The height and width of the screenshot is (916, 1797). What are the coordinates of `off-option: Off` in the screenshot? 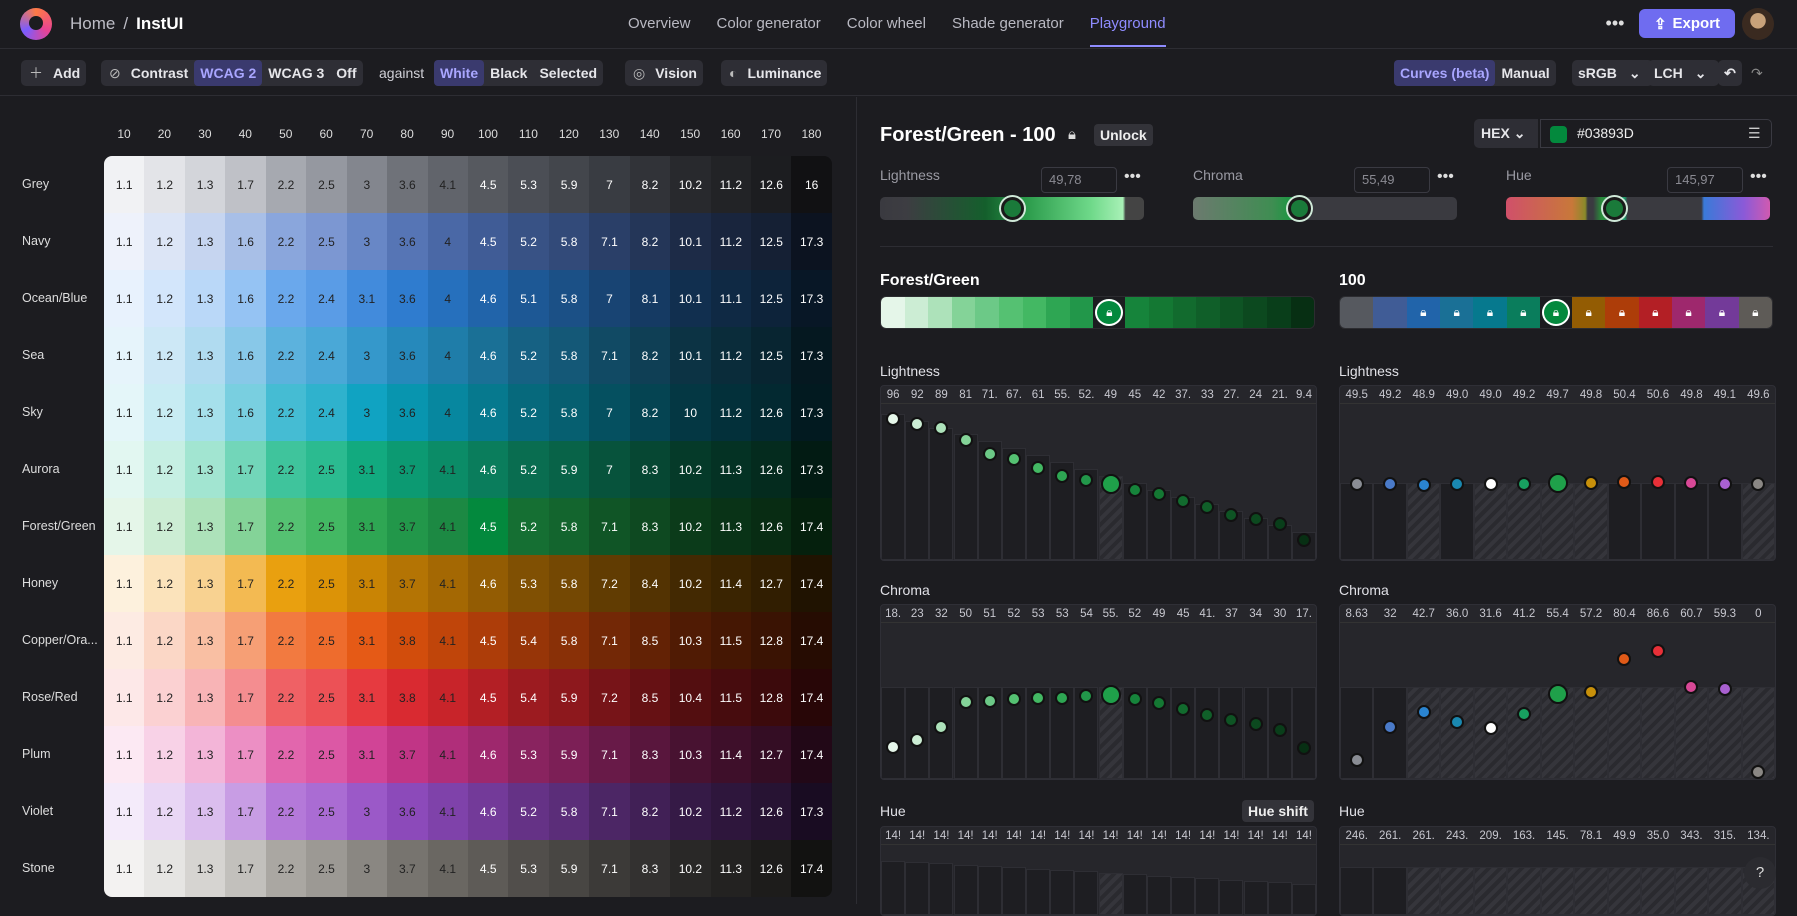 It's located at (346, 73).